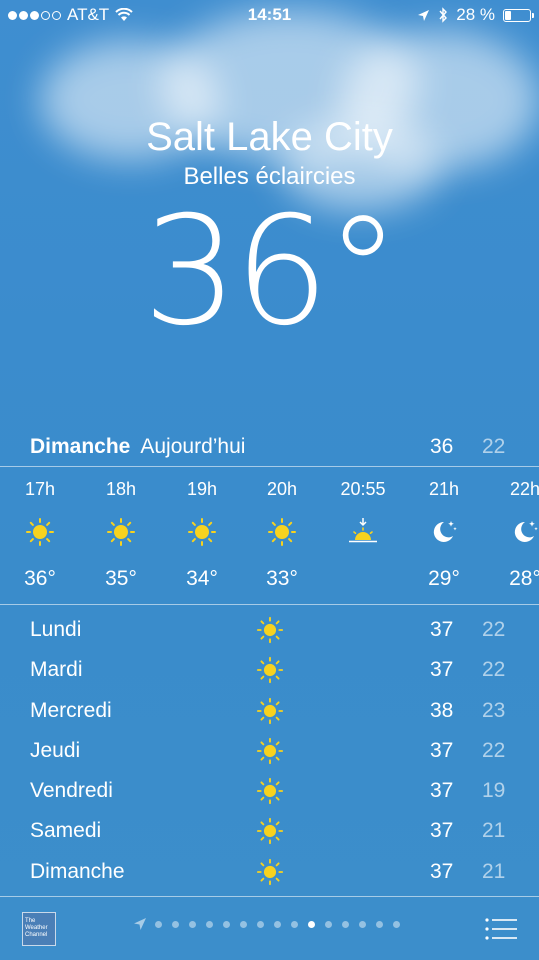 The image size is (539, 960). What do you see at coordinates (56, 629) in the screenshot?
I see `day-name: Lundi` at bounding box center [56, 629].